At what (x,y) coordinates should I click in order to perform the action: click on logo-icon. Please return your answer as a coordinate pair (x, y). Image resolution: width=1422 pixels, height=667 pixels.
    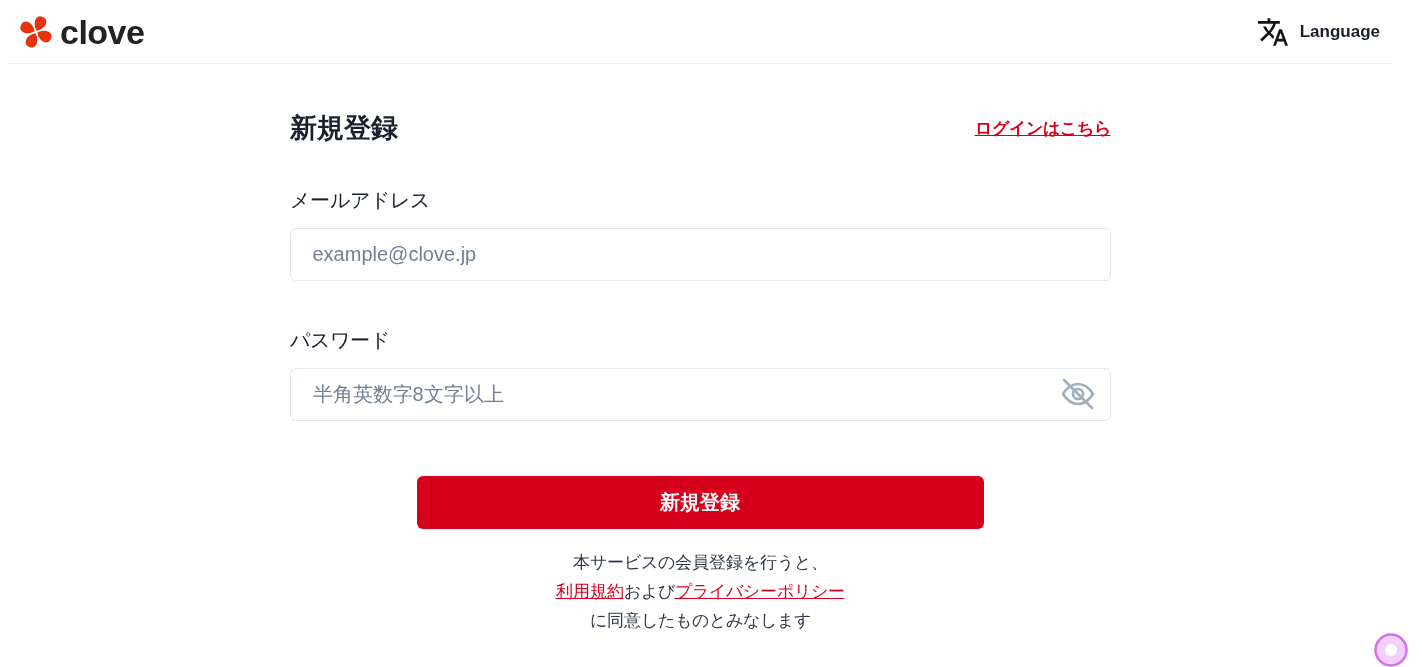
    Looking at the image, I should click on (36, 31).